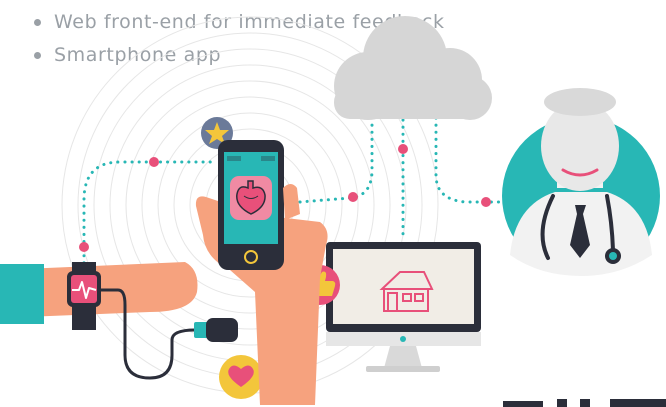 The width and height of the screenshot is (666, 407). I want to click on thumb, so click(291, 202).